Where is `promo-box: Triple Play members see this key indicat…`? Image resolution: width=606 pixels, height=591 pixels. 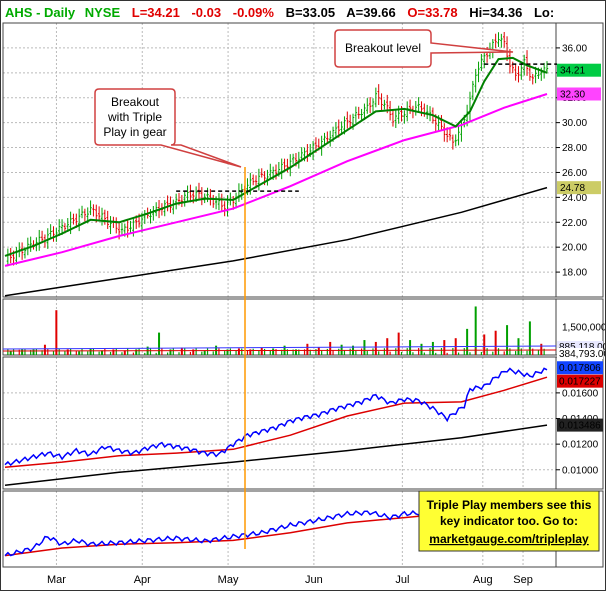 promo-box: Triple Play members see this key indicat… is located at coordinates (509, 521).